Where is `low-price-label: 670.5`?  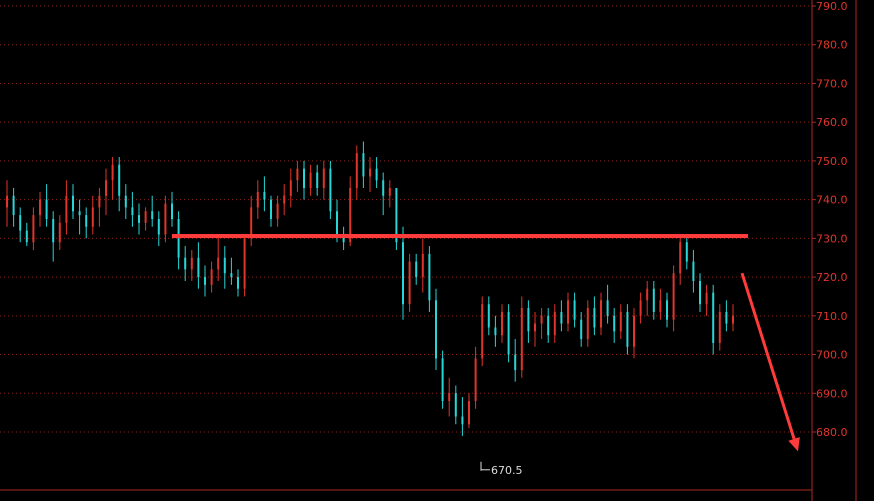
low-price-label: 670.5 is located at coordinates (507, 470).